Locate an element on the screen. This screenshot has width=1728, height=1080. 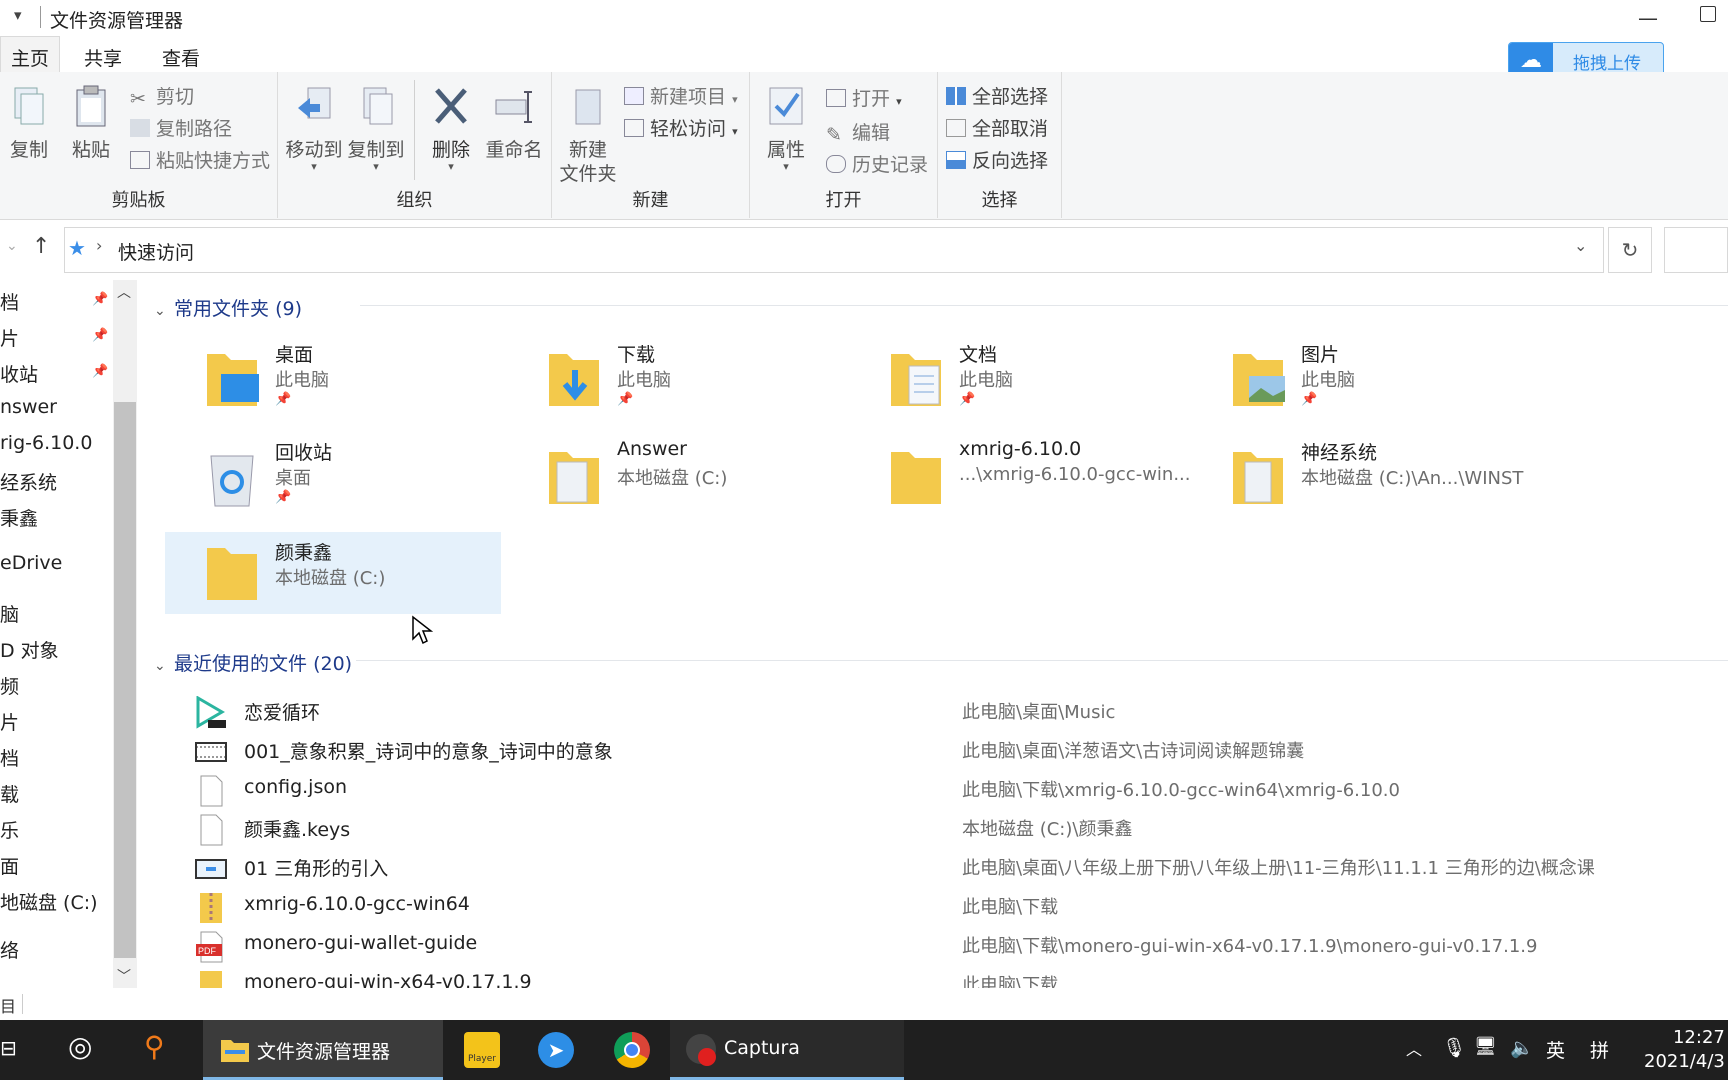
scroll-down-icon: ﹀ is located at coordinates (124, 976).